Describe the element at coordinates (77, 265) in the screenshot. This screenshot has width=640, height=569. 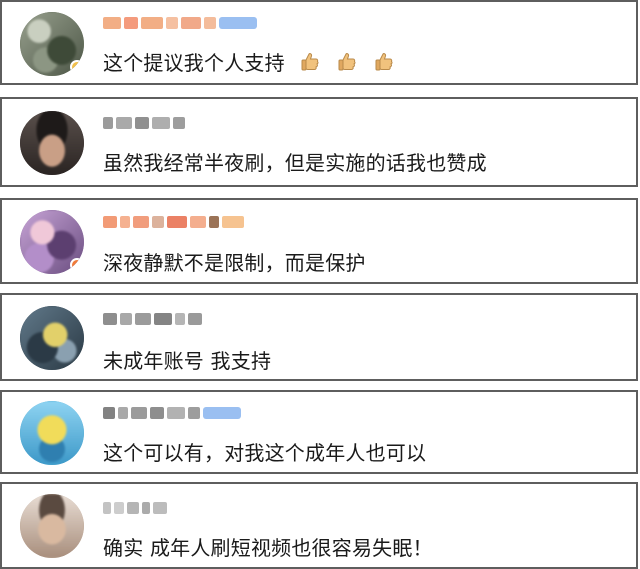
I see `status-badge-icon` at that location.